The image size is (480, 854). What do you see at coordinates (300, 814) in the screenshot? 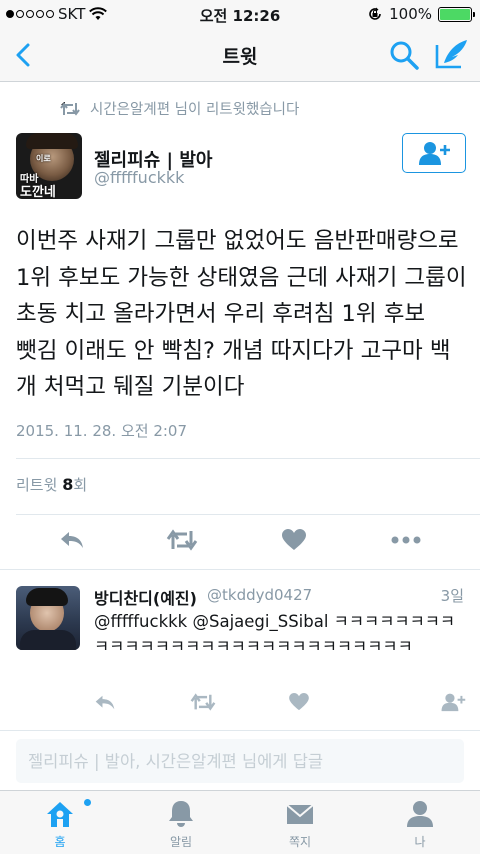
I see `envelope-icon` at bounding box center [300, 814].